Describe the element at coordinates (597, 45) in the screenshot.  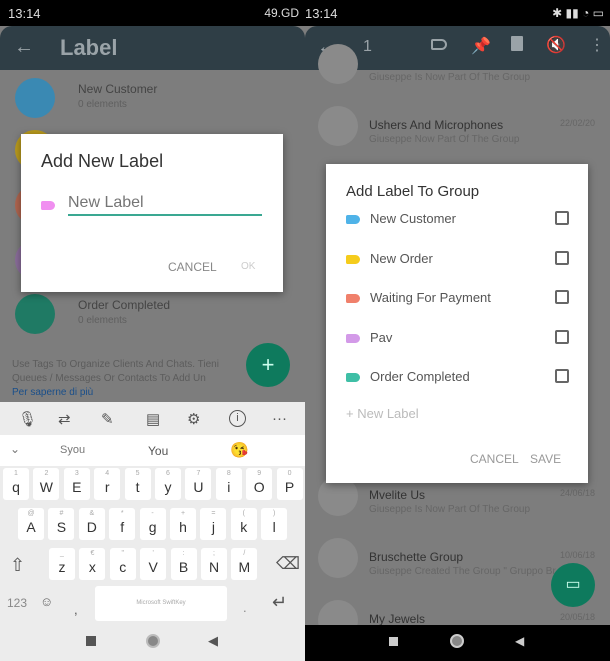
I see `more-icon: ⋮` at that location.